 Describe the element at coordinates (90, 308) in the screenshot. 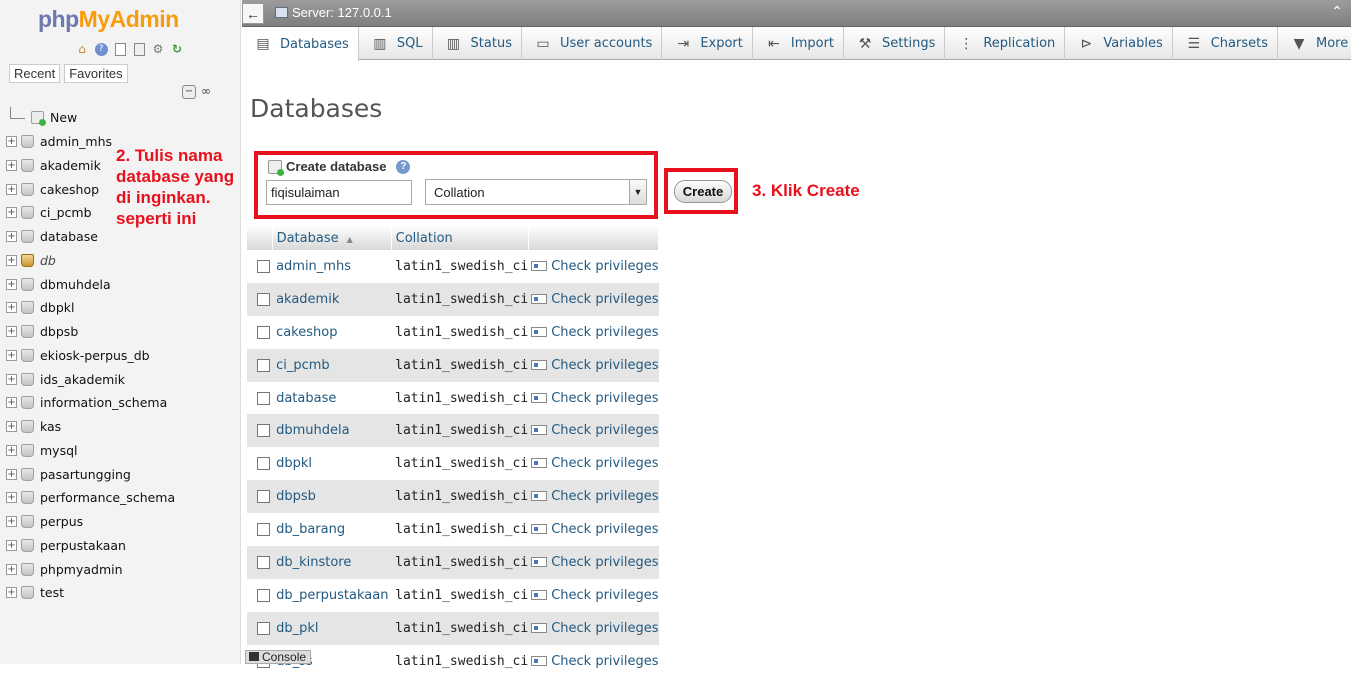

I see `tree-item-dbpkl: + dbpkl` at that location.